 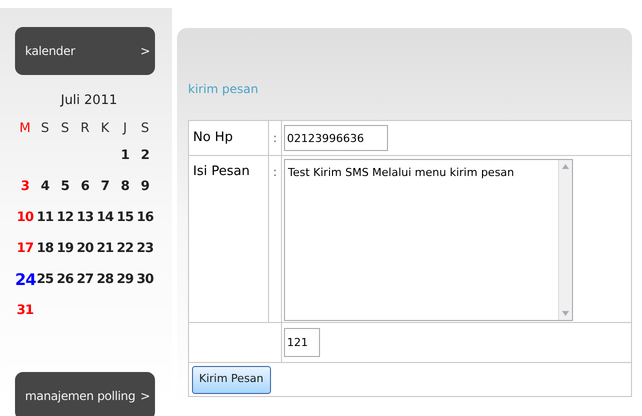 What do you see at coordinates (145, 249) in the screenshot?
I see `calendar-day: 23` at bounding box center [145, 249].